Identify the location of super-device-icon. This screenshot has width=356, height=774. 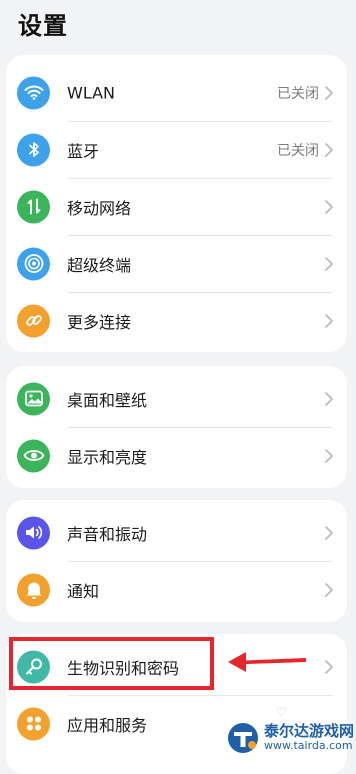
(33, 263).